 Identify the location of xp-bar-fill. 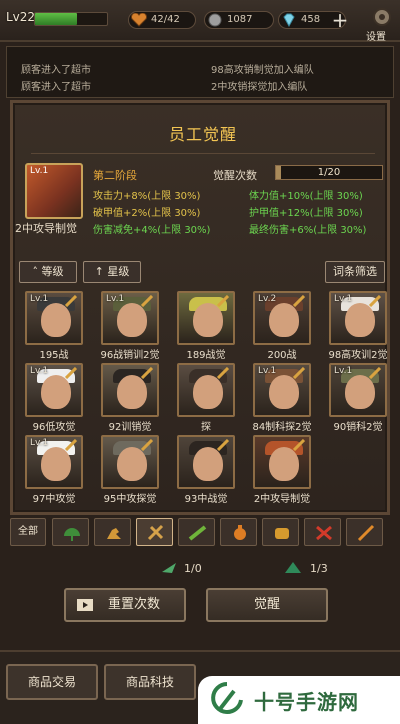
(56, 19).